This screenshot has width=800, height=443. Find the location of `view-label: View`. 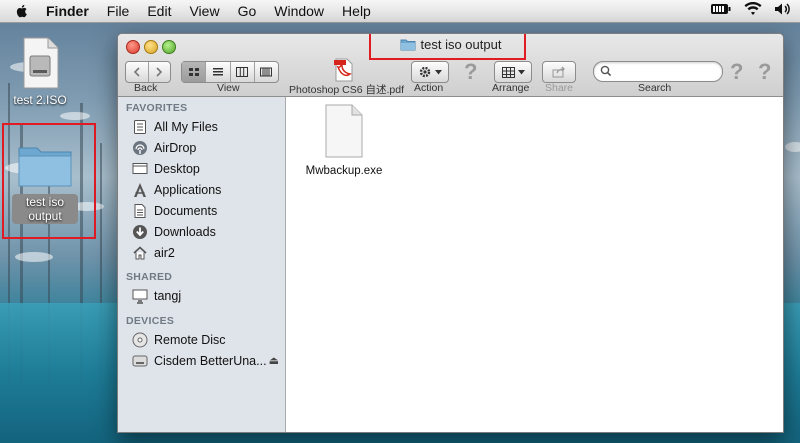

view-label: View is located at coordinates (228, 88).